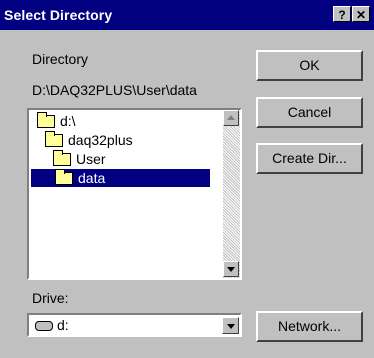 The height and width of the screenshot is (358, 374). I want to click on close-icon: ✕, so click(361, 15).